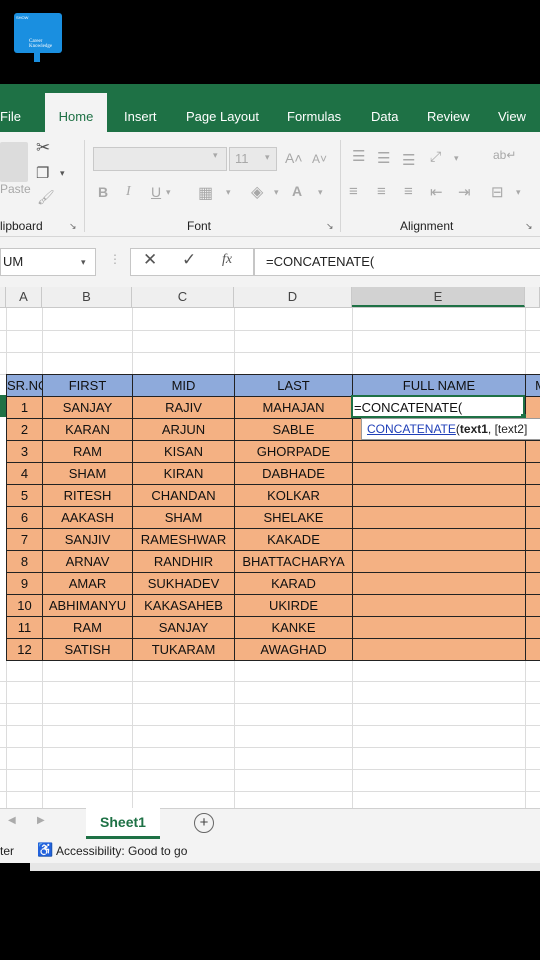  Describe the element at coordinates (293, 473) in the screenshot. I see `table-cell: DABHADE` at that location.